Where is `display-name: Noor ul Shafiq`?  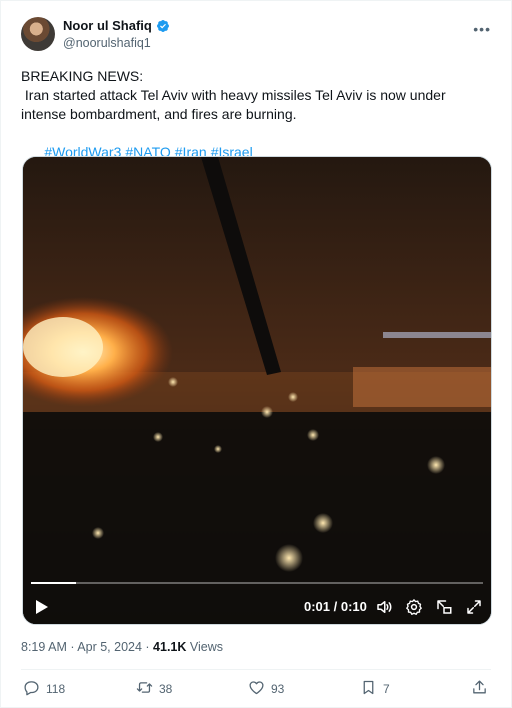
display-name: Noor ul Shafiq is located at coordinates (107, 25).